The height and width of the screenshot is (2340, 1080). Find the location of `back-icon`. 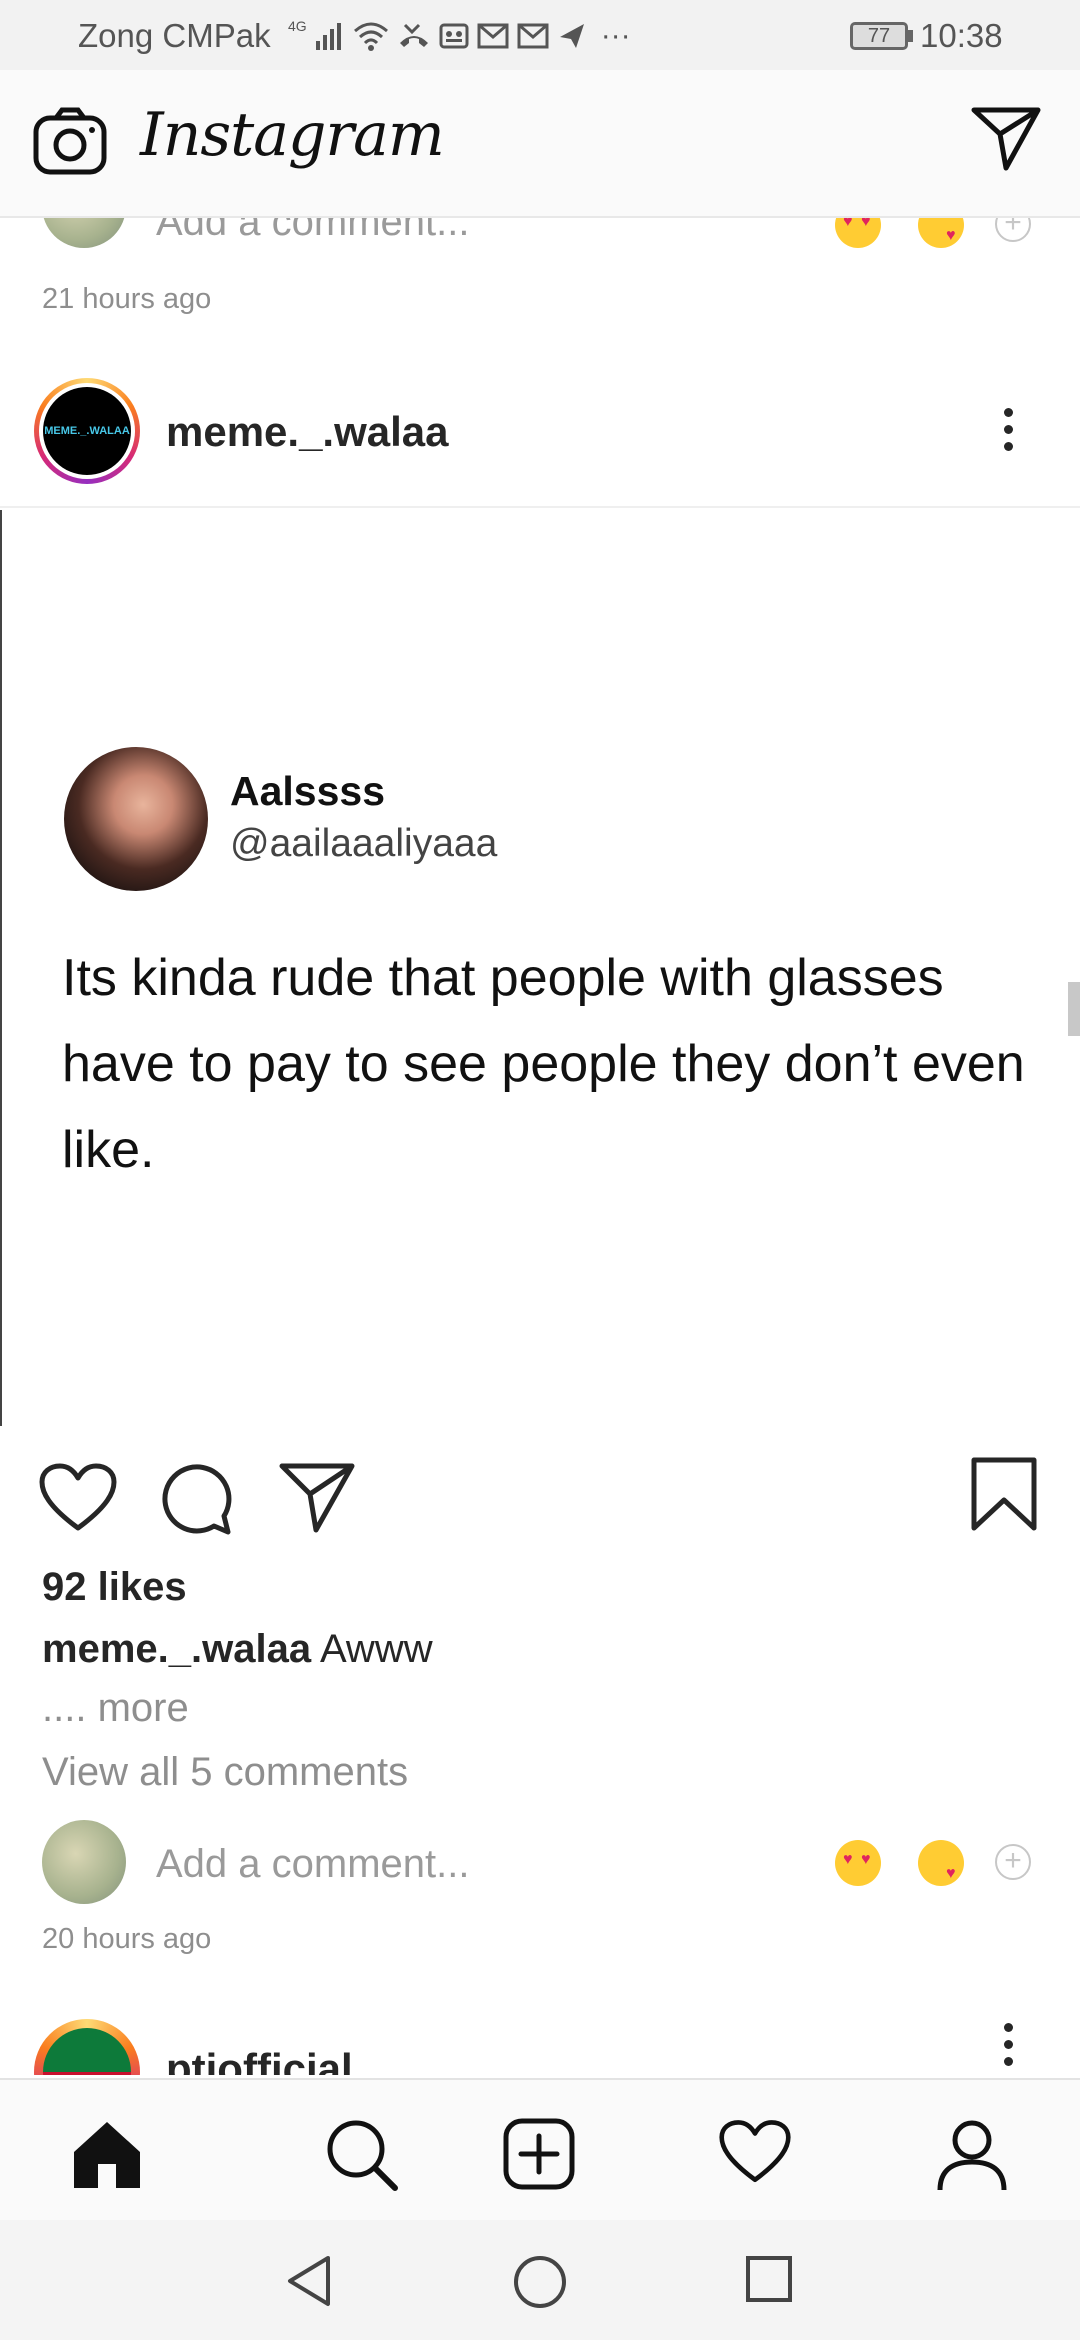

back-icon is located at coordinates (309, 2281).